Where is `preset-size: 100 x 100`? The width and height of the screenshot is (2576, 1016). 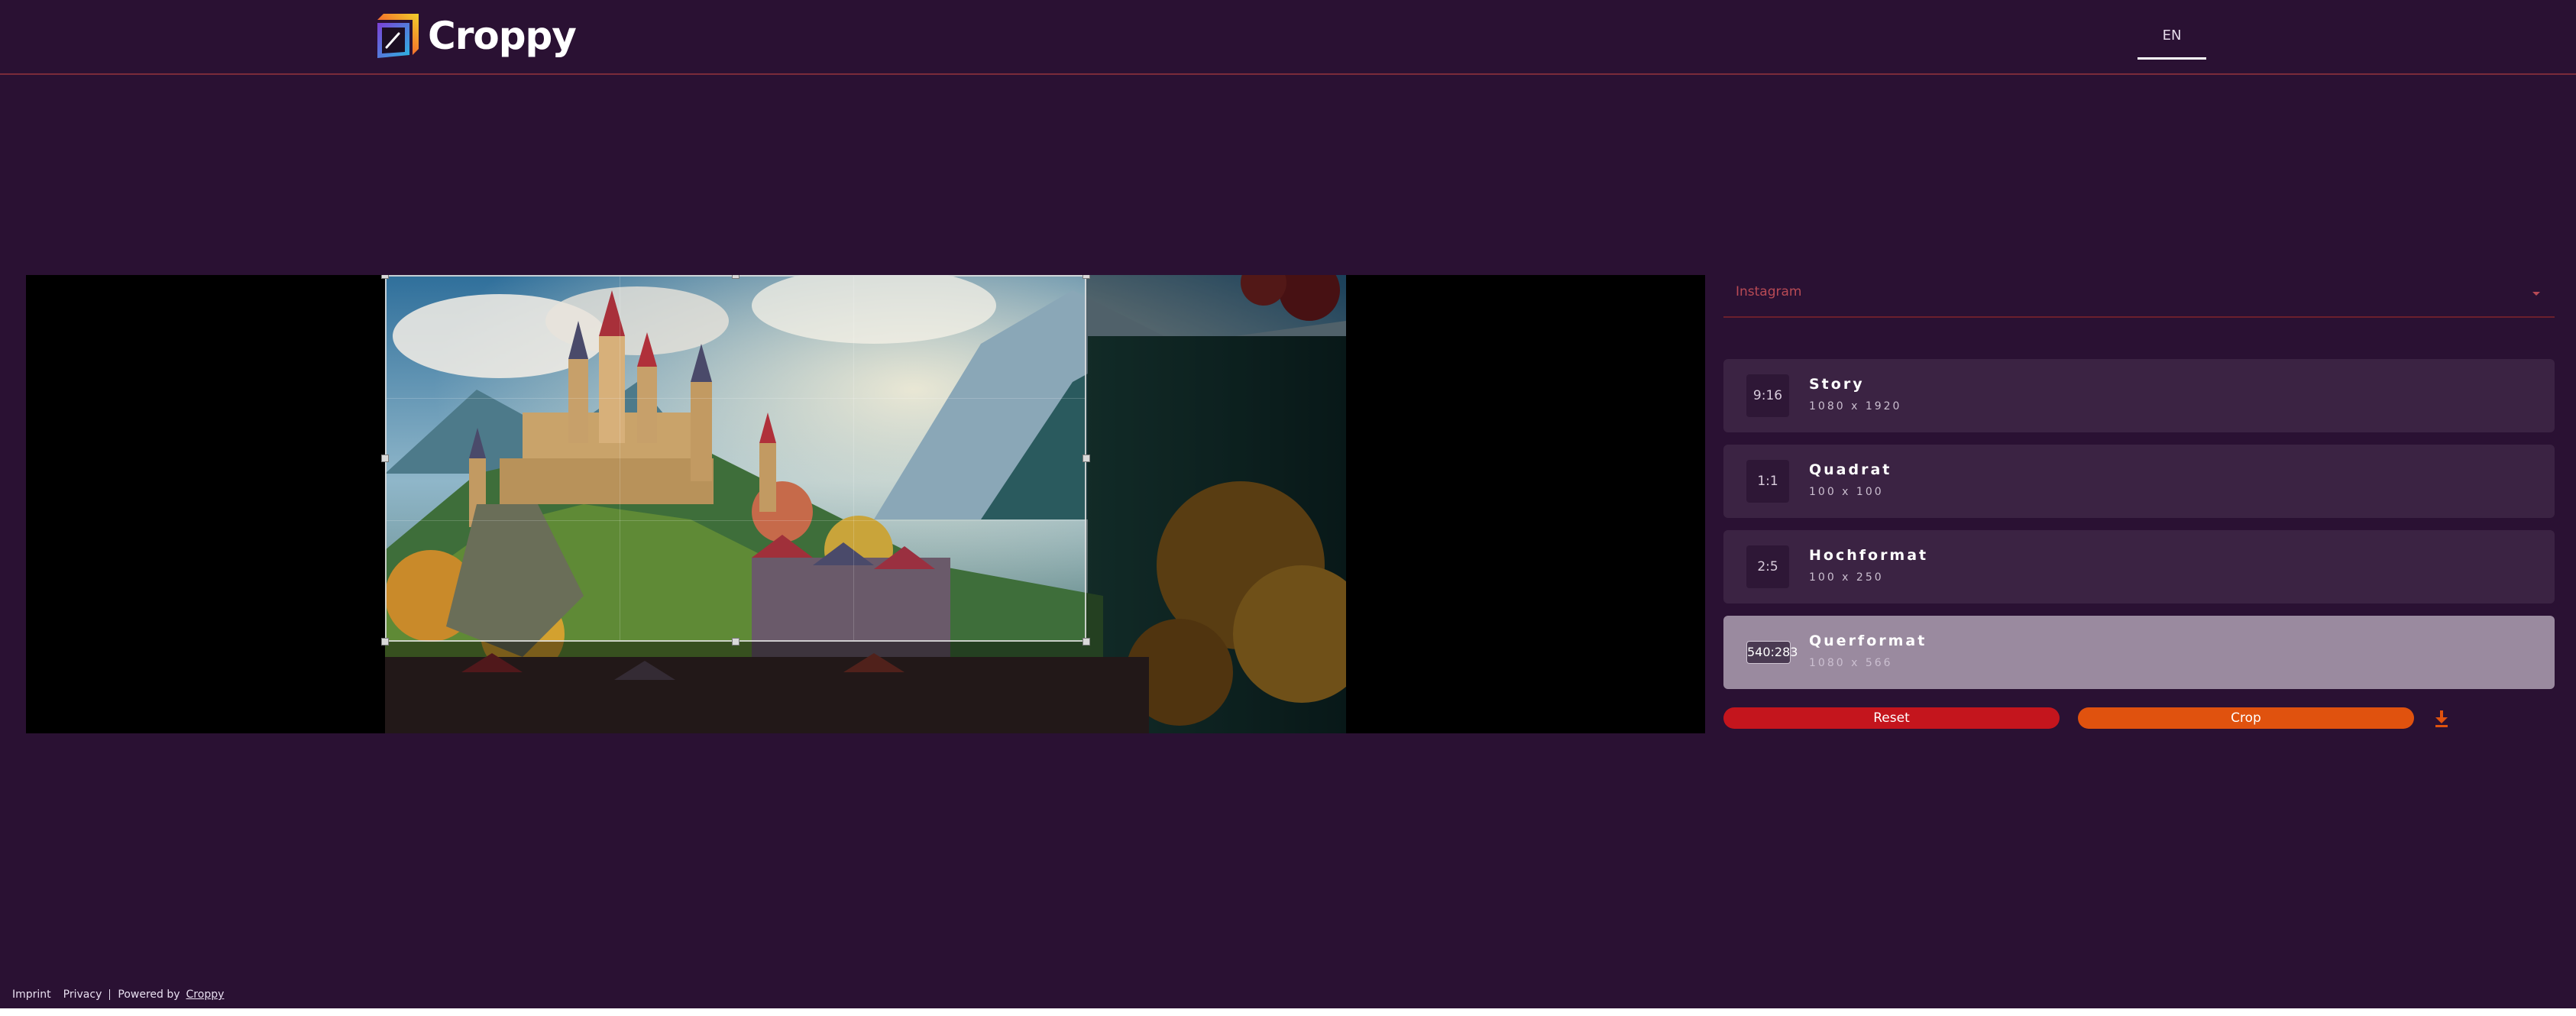 preset-size: 100 x 100 is located at coordinates (1846, 492).